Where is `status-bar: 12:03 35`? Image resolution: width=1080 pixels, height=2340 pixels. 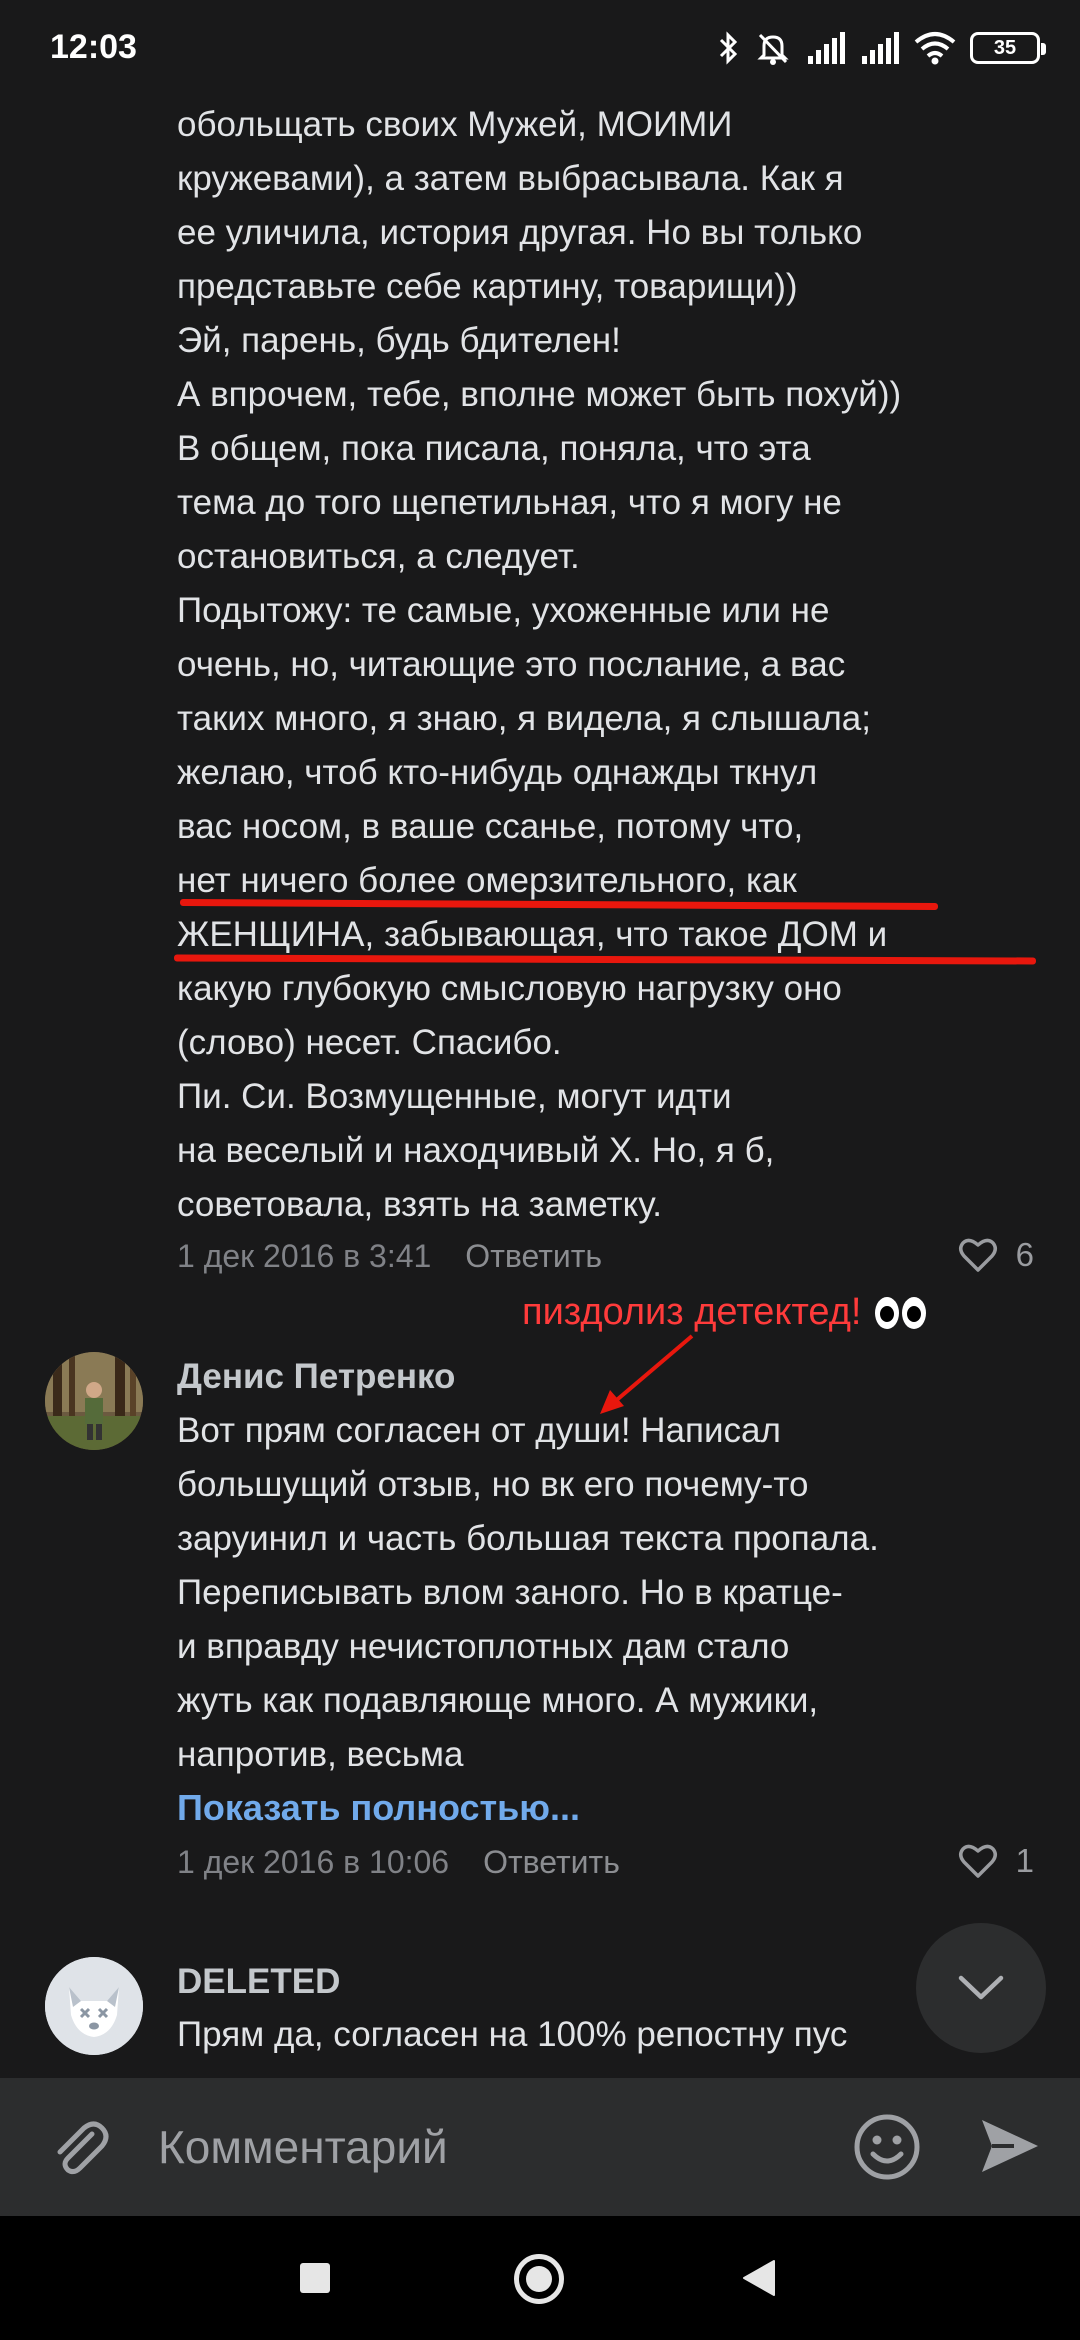 status-bar: 12:03 35 is located at coordinates (540, 48).